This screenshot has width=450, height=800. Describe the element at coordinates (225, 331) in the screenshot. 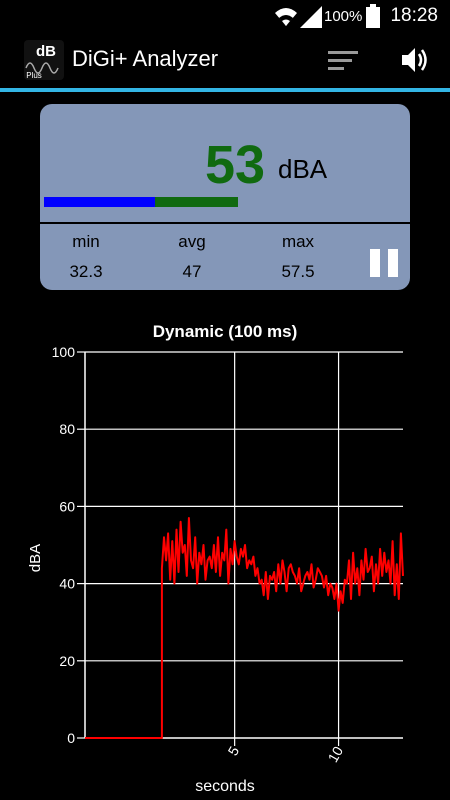

I see `chart-title: Dynamic (100 ms)` at that location.